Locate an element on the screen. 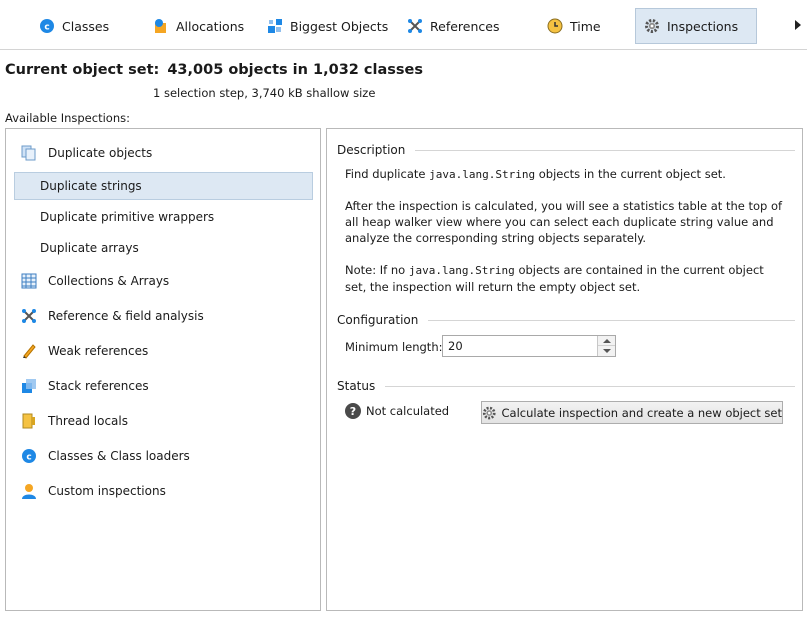 This screenshot has width=807, height=618. title-value: 43,005 objects in 1,032 classes is located at coordinates (295, 70).